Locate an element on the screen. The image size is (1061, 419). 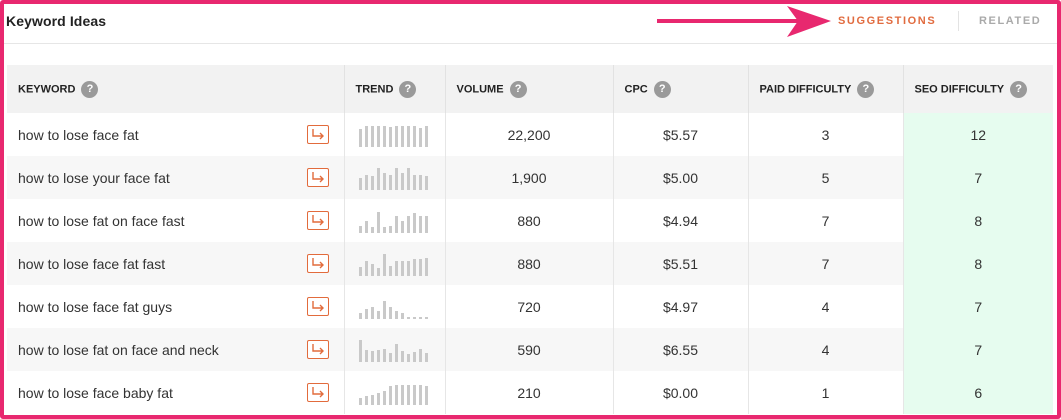
column-header-paid-difficulty: PAID DIFFICULTY? is located at coordinates (826, 89).